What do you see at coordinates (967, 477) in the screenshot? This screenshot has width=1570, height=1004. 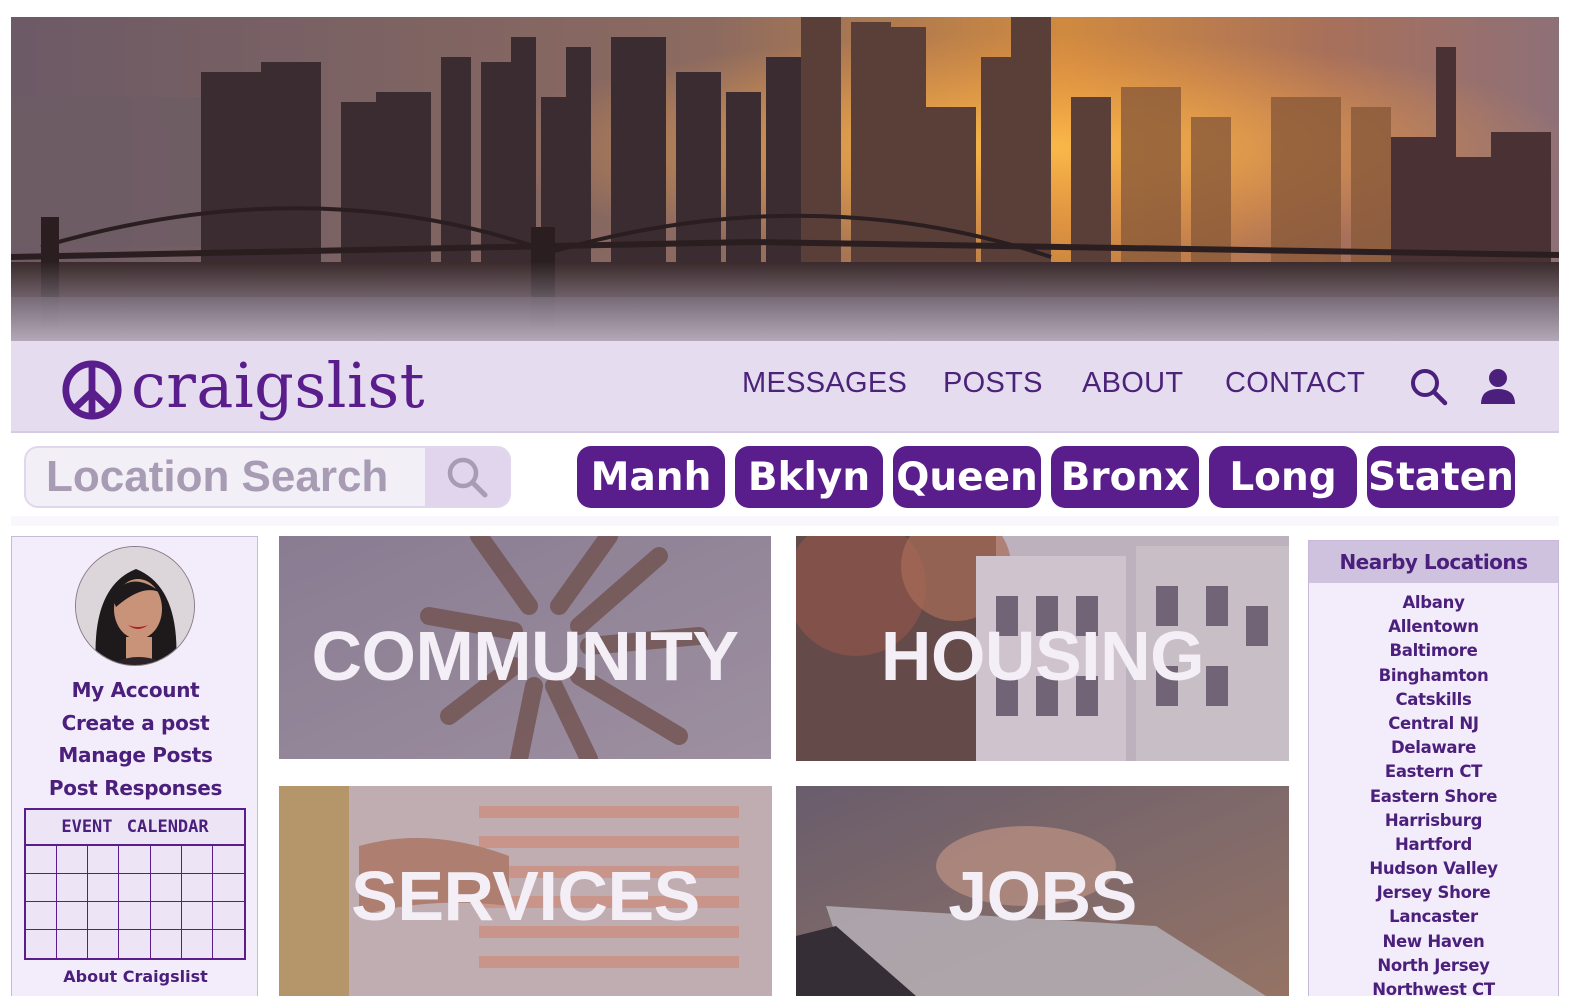 I see `borough-queens-button: Queen` at bounding box center [967, 477].